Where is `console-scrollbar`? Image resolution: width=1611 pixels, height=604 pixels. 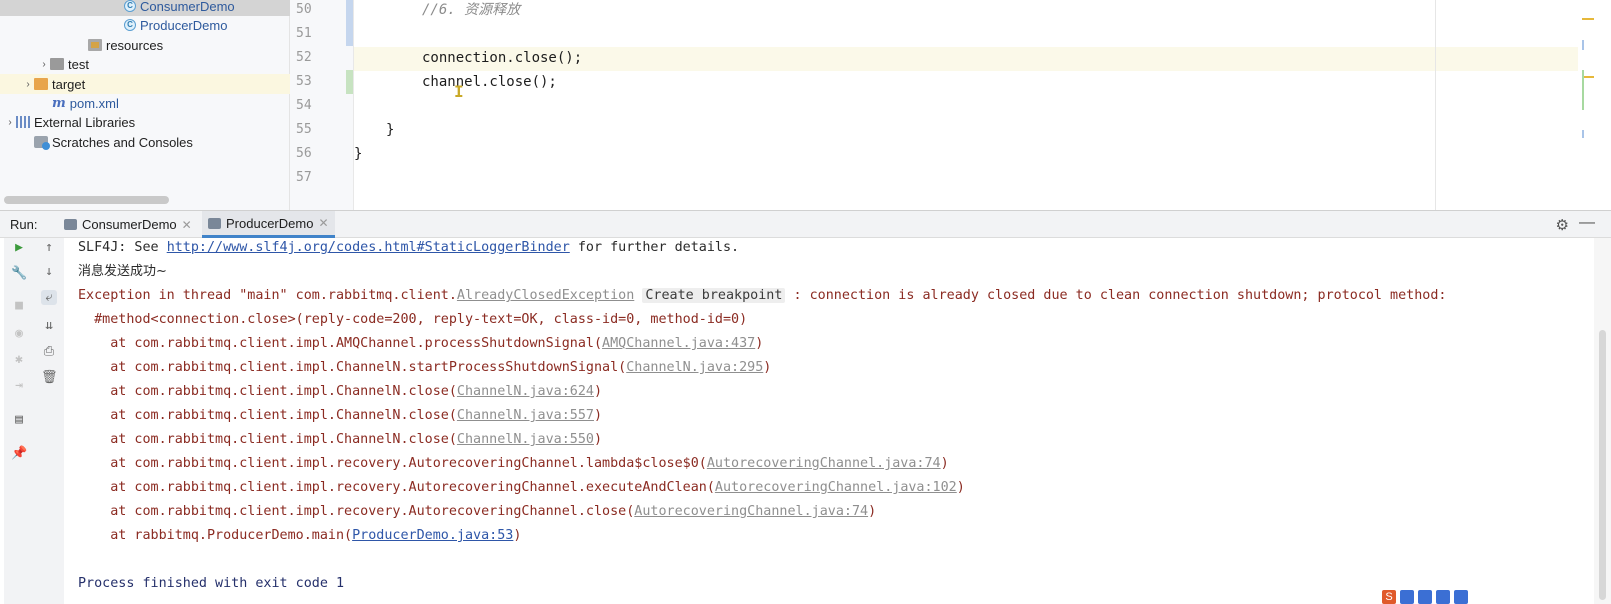
console-scrollbar is located at coordinates (1602, 421).